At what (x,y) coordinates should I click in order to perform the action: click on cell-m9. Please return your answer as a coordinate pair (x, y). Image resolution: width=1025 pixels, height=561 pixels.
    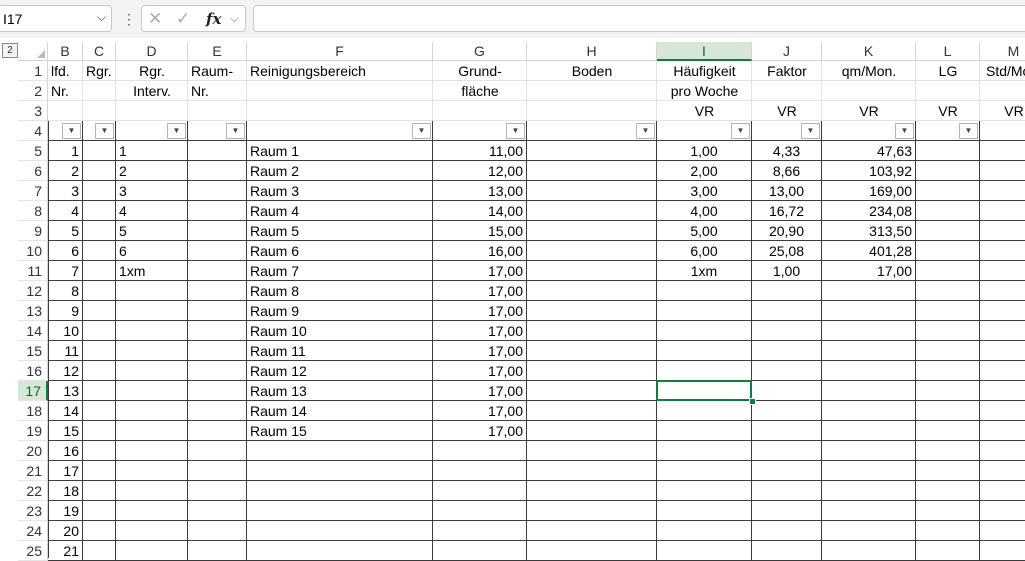
    Looking at the image, I should click on (1002, 231).